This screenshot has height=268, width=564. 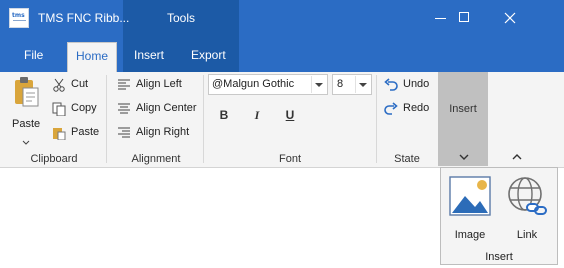 I want to click on maximize-button, so click(x=464, y=18).